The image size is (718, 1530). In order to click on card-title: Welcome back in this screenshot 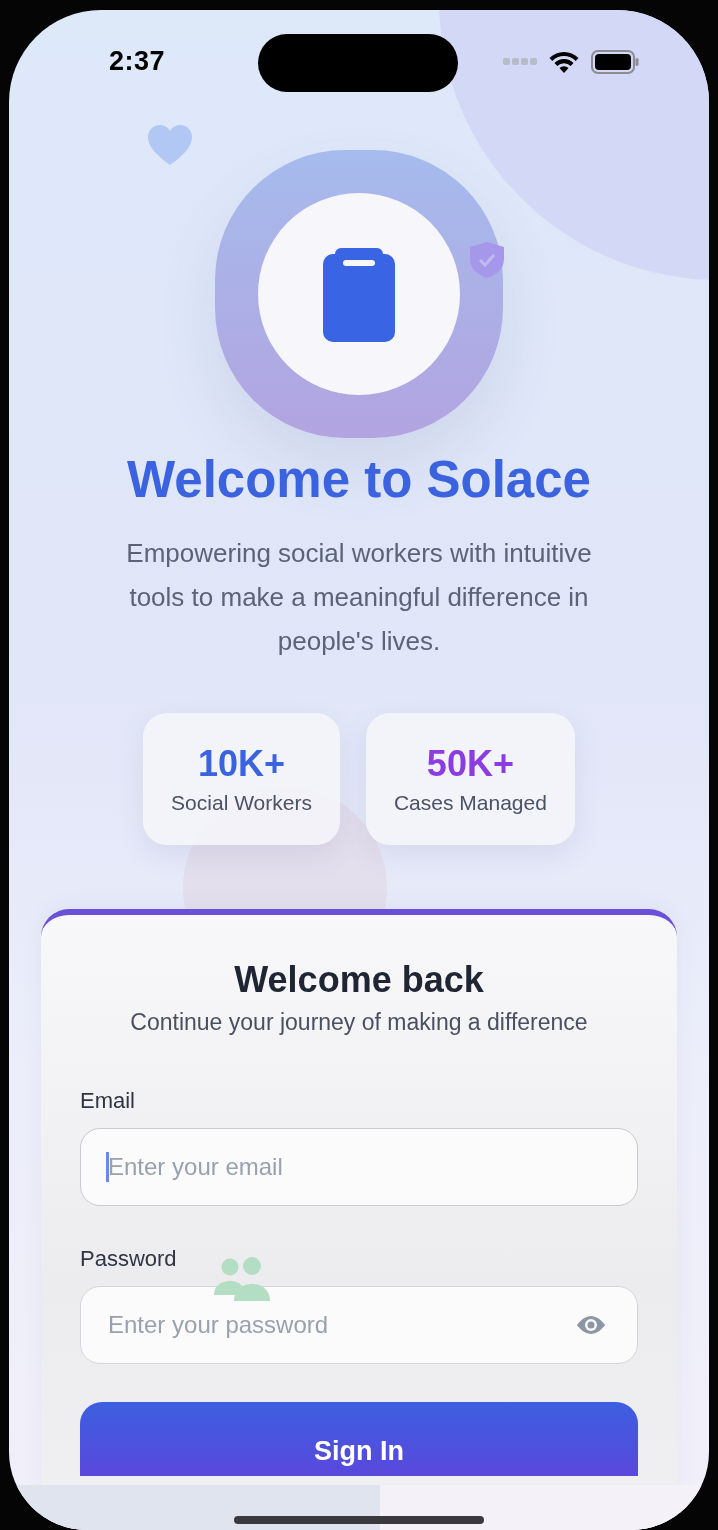, I will do `click(359, 980)`.